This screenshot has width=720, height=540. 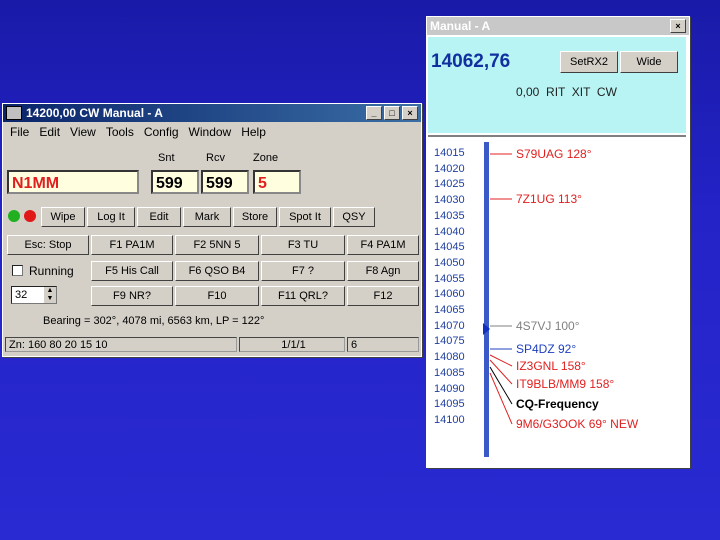 I want to click on menu-tools: Tools, so click(x=120, y=132).